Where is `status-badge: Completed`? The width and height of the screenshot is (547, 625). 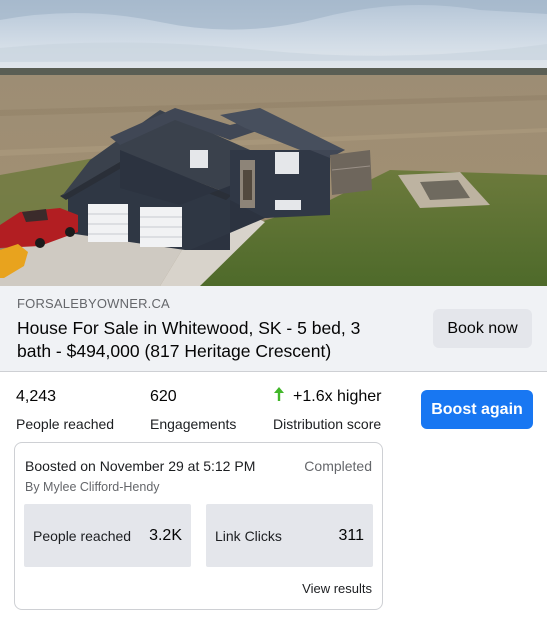
status-badge: Completed is located at coordinates (338, 466).